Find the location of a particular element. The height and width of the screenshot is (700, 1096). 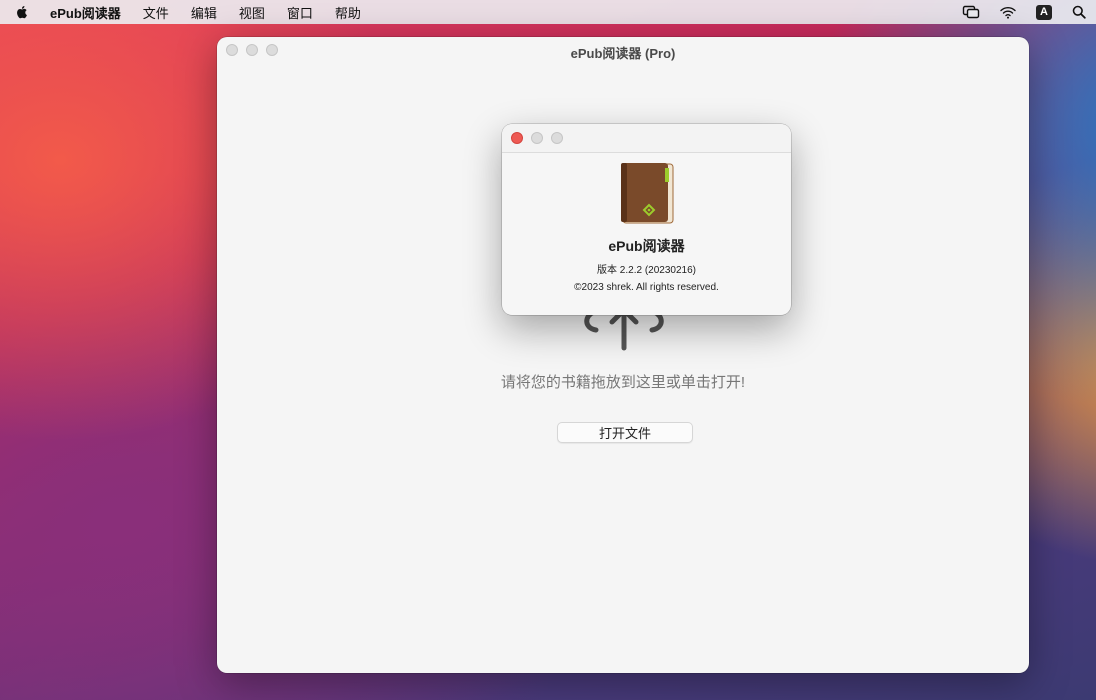

menu-help: 帮助 is located at coordinates (348, 12).